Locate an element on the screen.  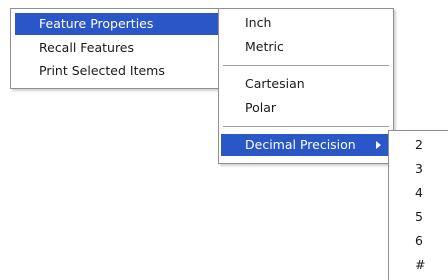
menu-item-precision-hash: # is located at coordinates (419, 265).